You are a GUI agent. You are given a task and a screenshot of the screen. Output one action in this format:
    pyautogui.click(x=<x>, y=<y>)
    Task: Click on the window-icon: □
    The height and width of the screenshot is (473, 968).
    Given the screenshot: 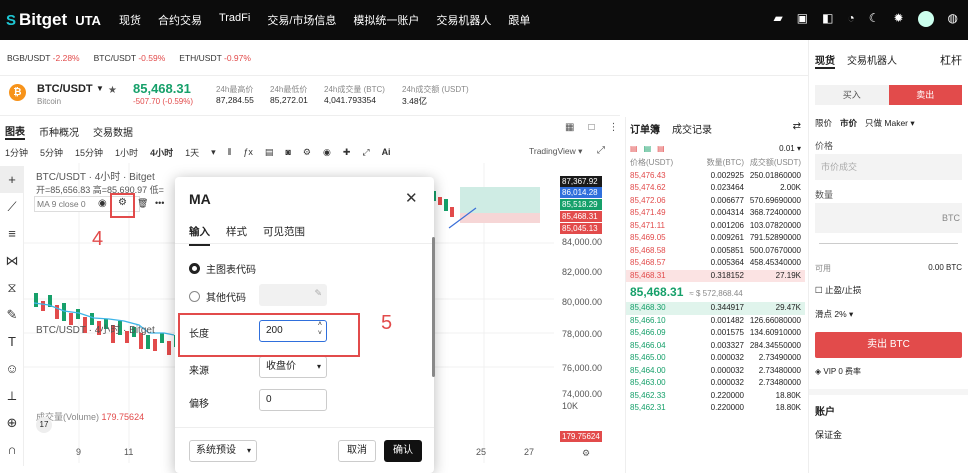 What is the action you would take?
    pyautogui.click(x=591, y=127)
    